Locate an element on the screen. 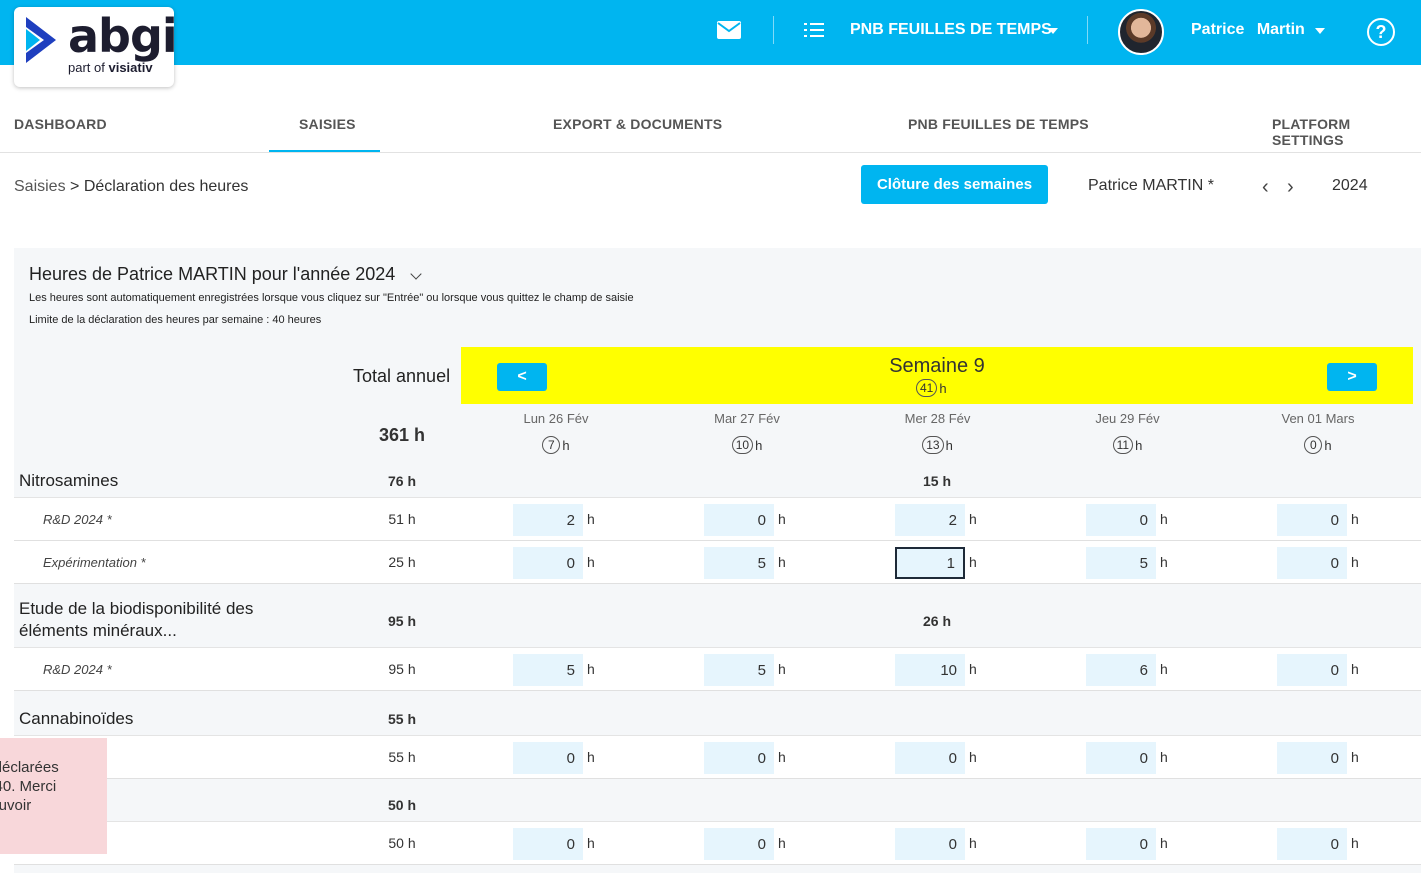 This screenshot has height=873, width=1421. error-toast: s déclarées à 40. Merci pouvoir is located at coordinates (53, 796).